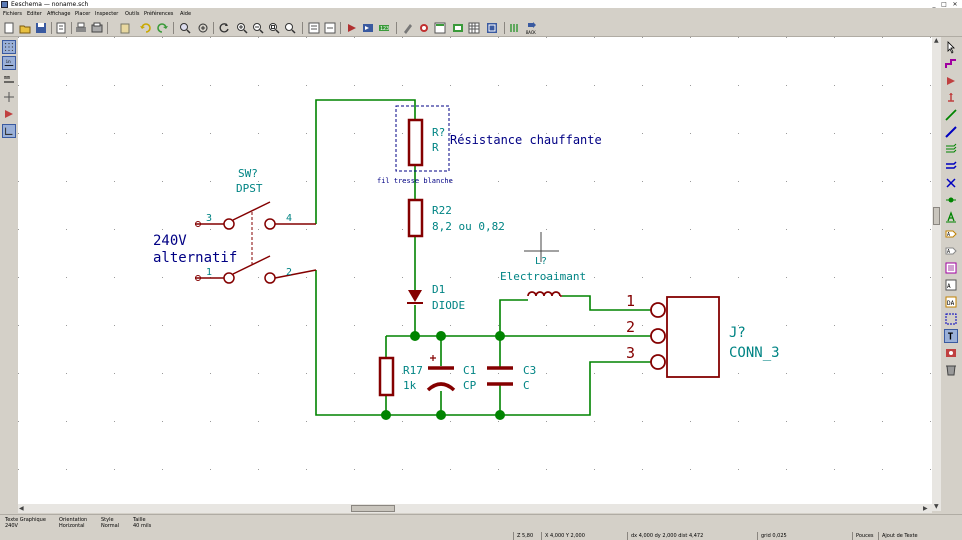  What do you see at coordinates (97, 28) in the screenshot?
I see `plot-icon` at bounding box center [97, 28].